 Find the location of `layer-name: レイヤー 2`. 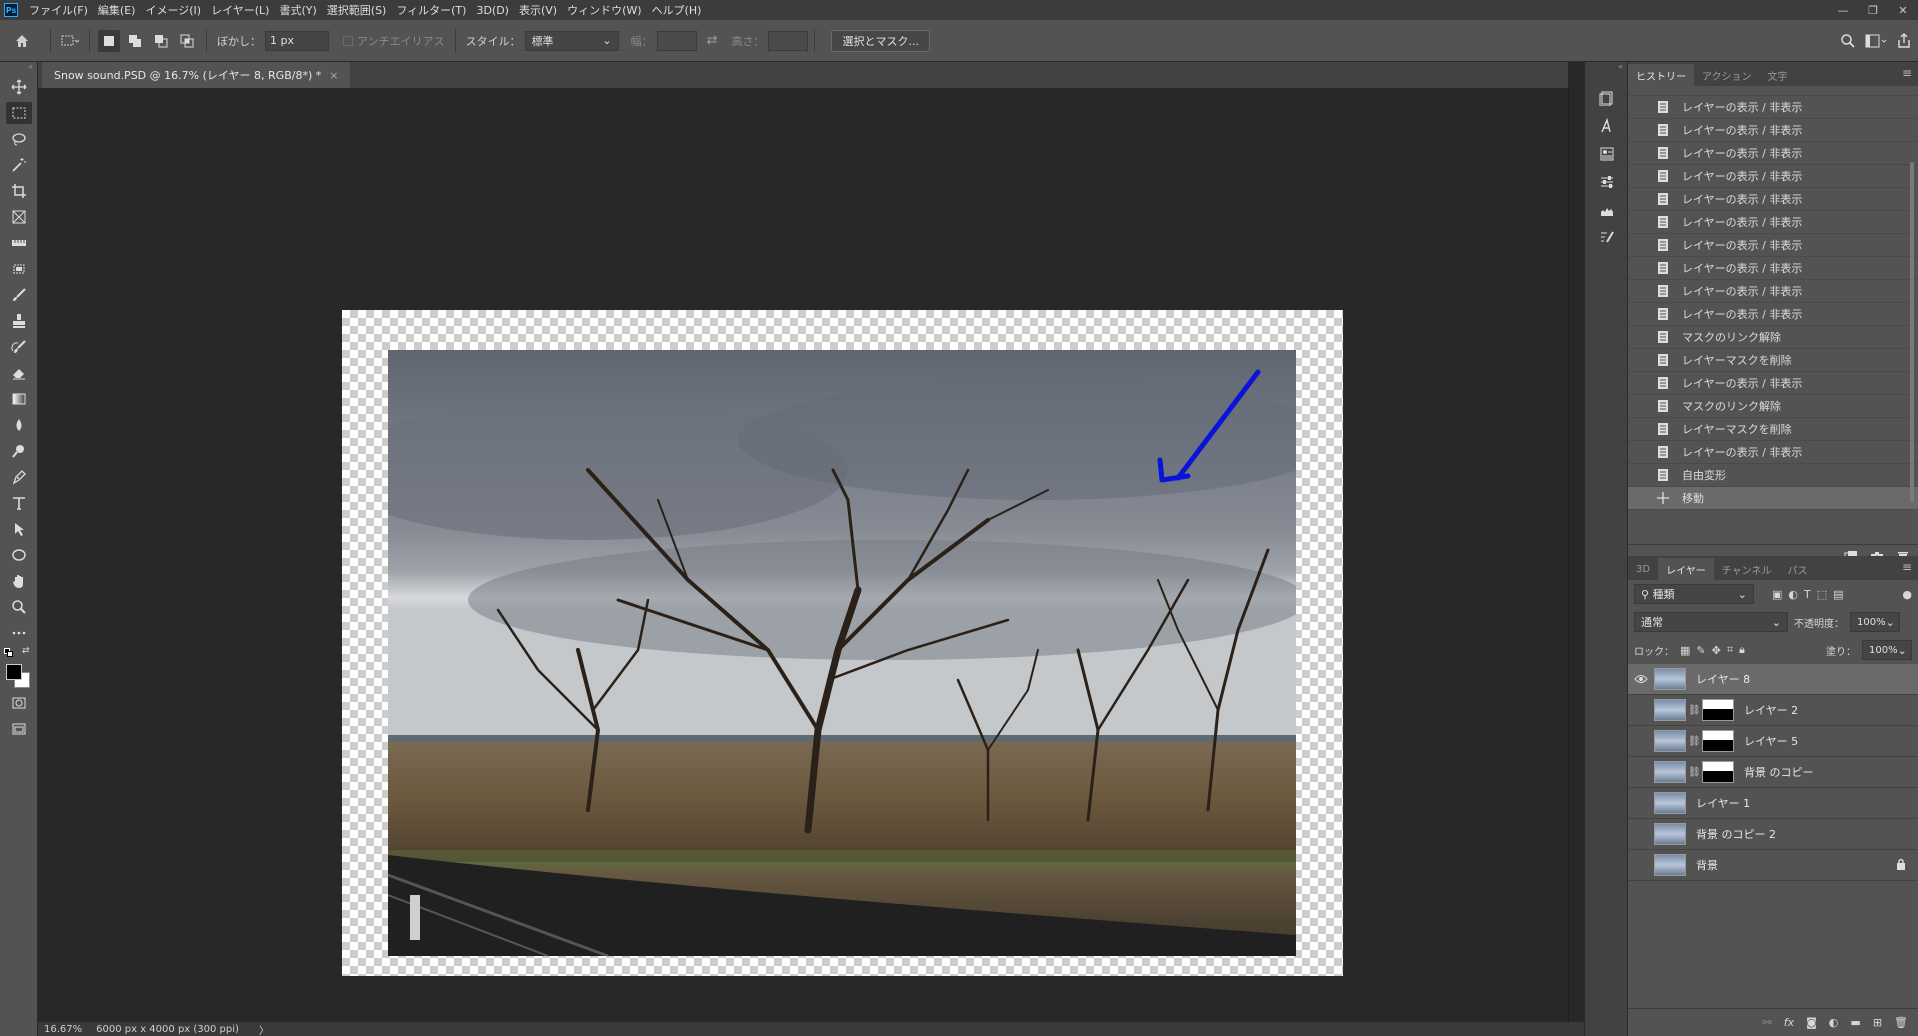

layer-name: レイヤー 2 is located at coordinates (1771, 710).